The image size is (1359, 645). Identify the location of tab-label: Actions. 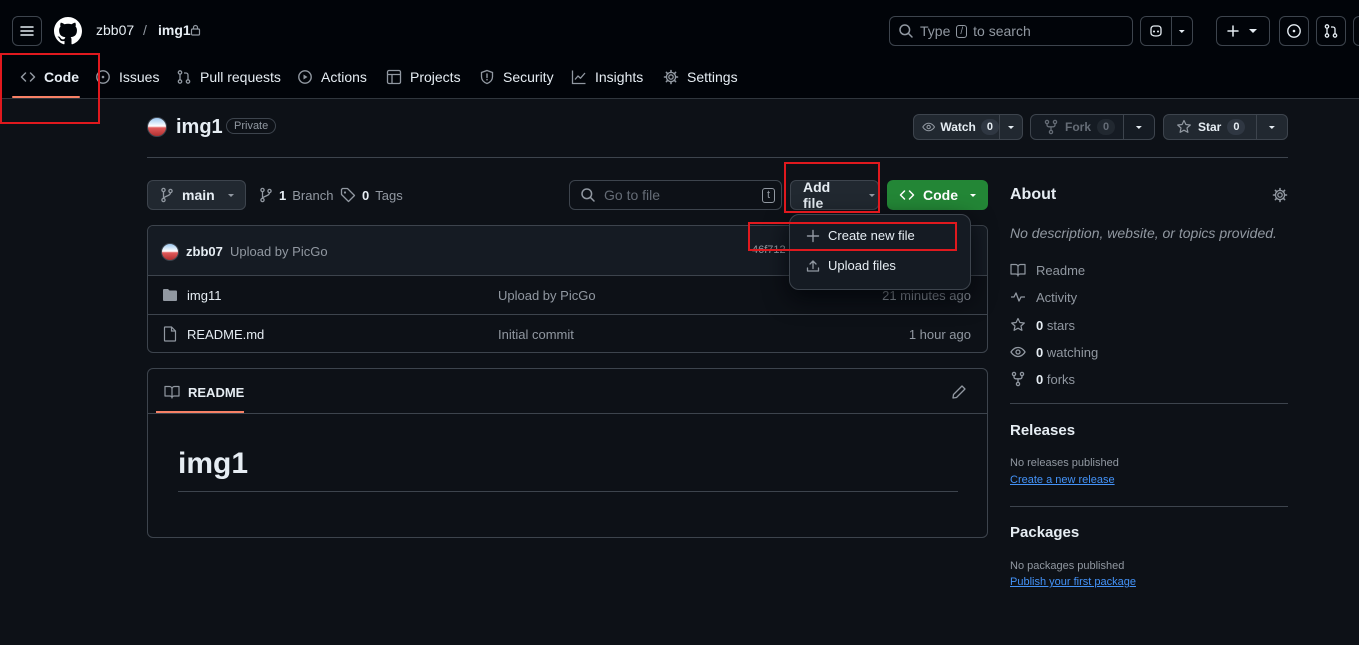
(344, 77).